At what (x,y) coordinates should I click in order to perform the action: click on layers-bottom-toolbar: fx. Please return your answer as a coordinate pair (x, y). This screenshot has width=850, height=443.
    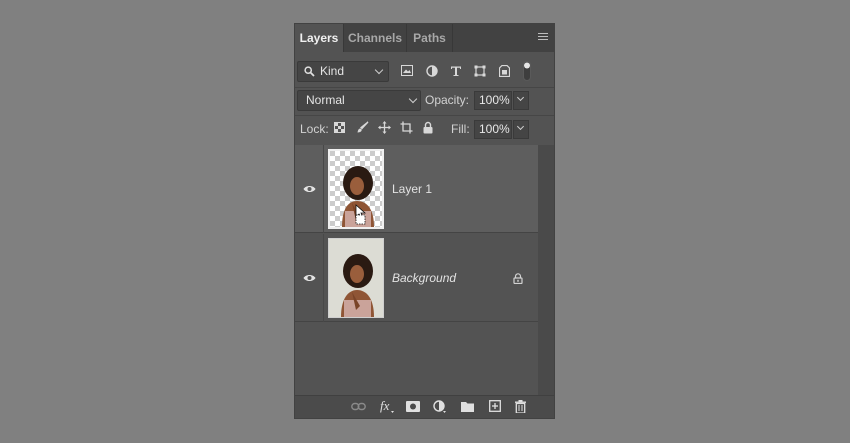
    Looking at the image, I should click on (424, 406).